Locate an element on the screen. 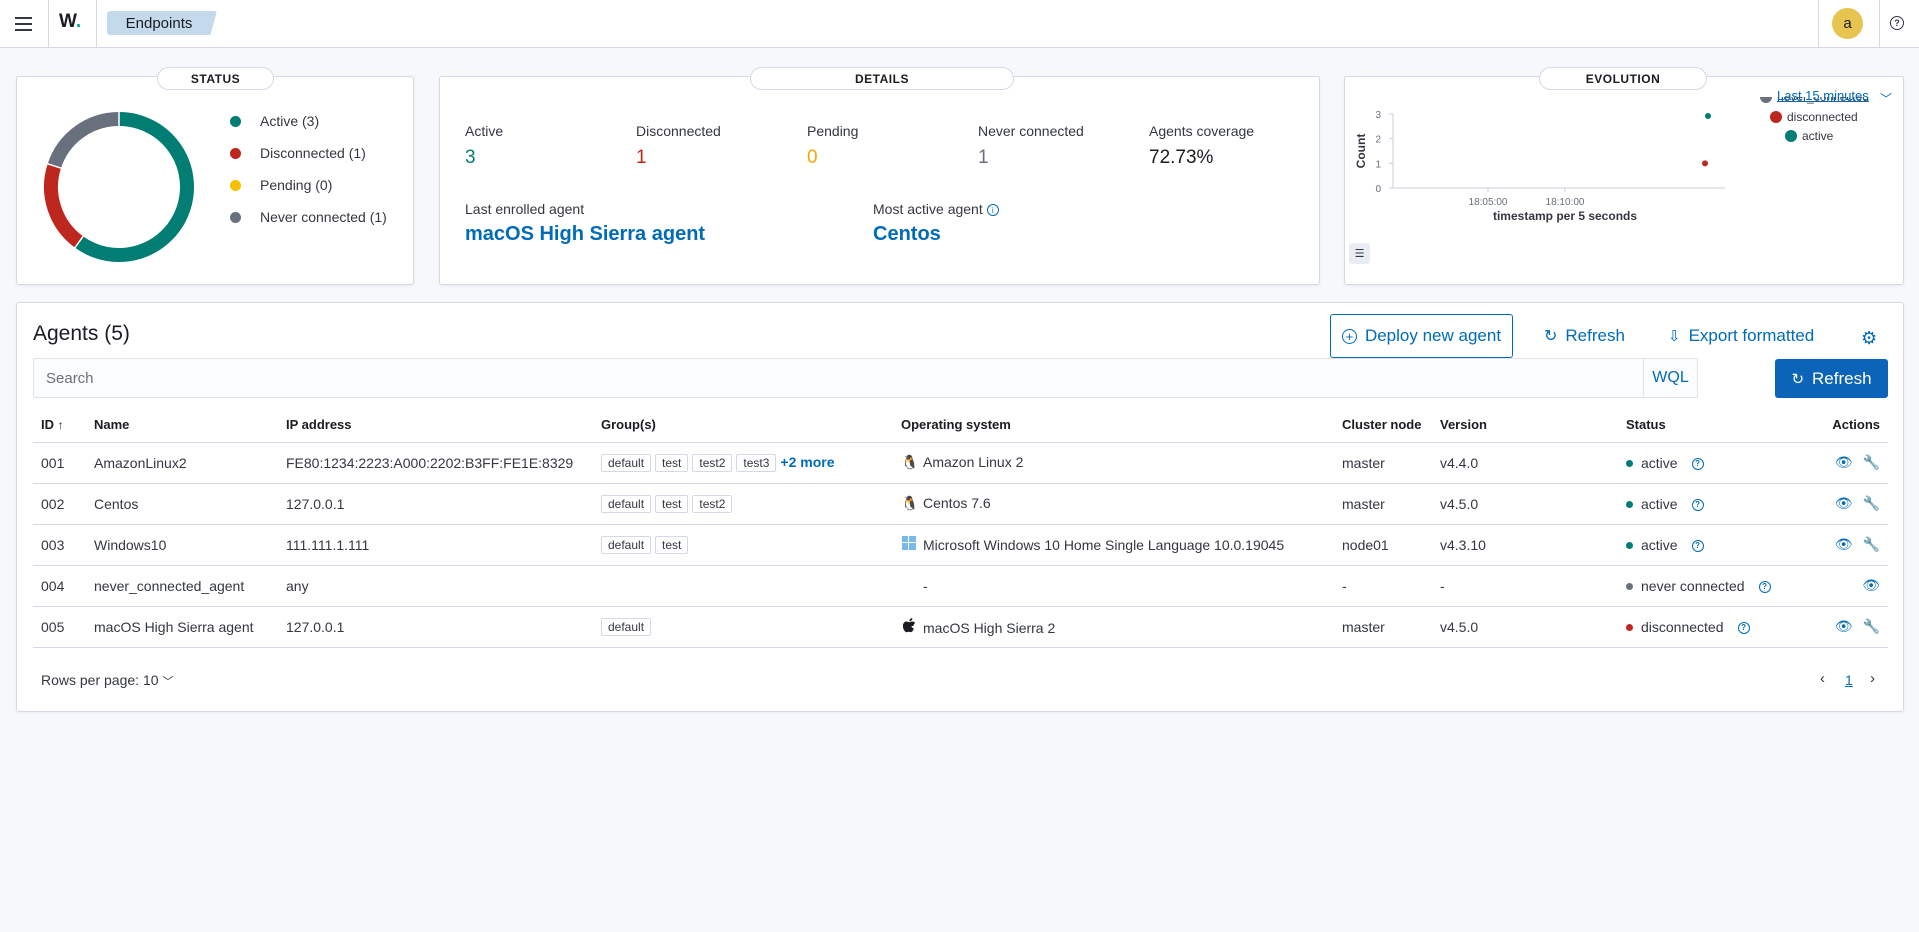  search-input is located at coordinates (824, 378).